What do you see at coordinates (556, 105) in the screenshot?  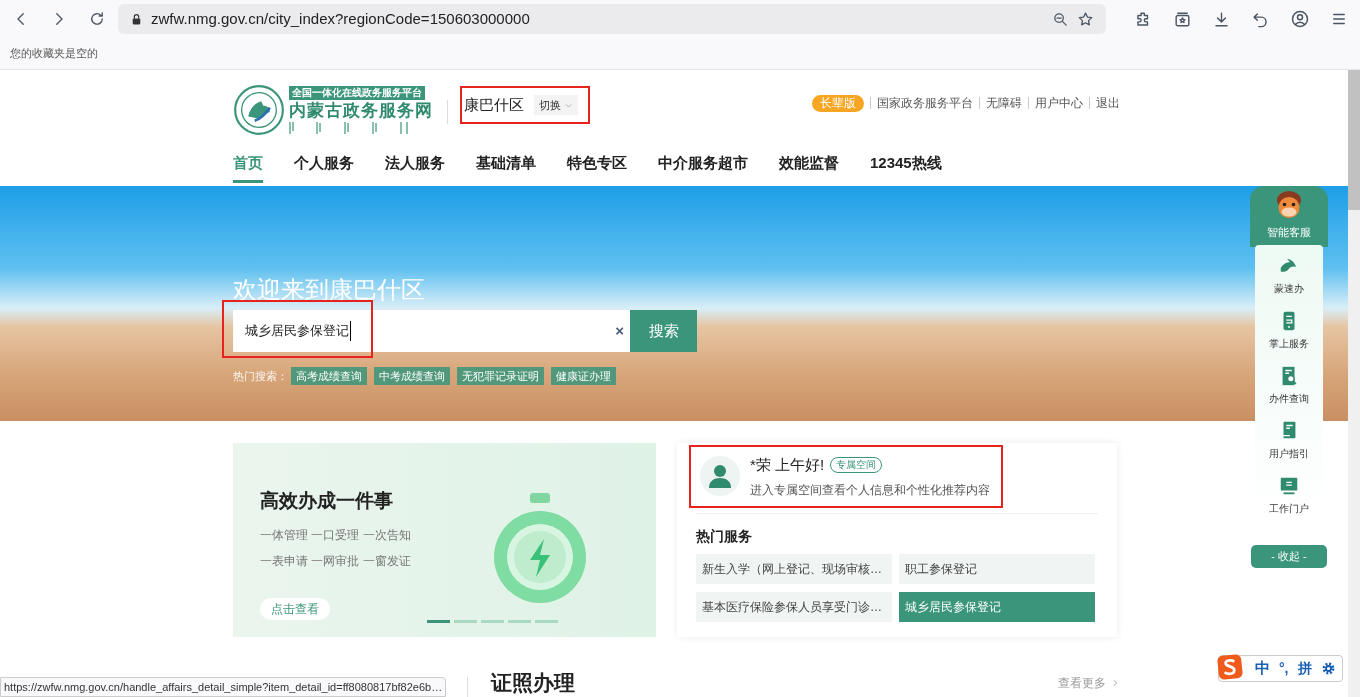 I see `switch-region-button: 切换` at bounding box center [556, 105].